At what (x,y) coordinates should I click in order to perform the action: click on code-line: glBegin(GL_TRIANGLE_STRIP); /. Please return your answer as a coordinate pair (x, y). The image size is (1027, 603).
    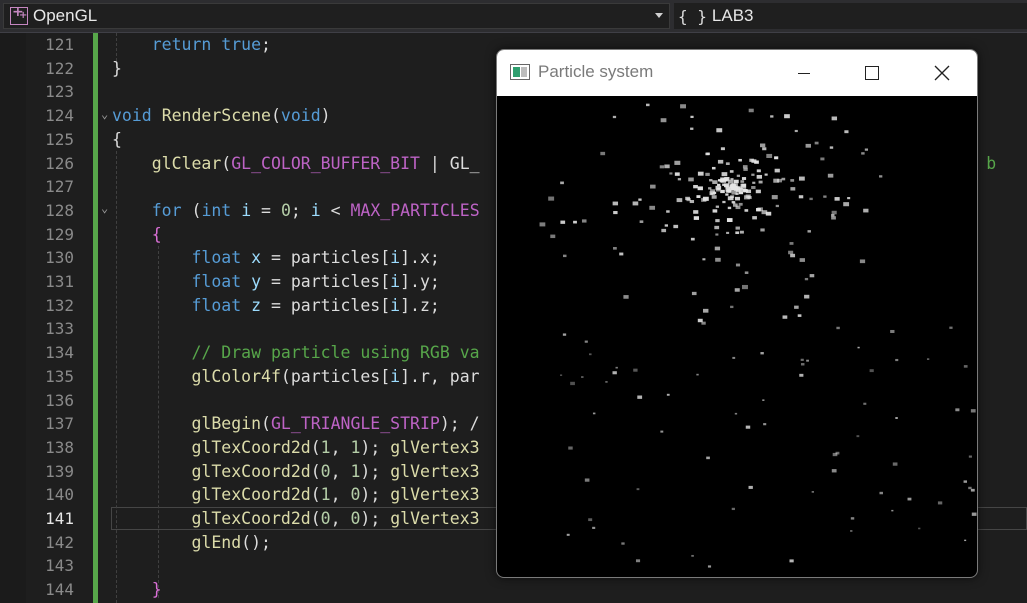
    Looking at the image, I should click on (295, 424).